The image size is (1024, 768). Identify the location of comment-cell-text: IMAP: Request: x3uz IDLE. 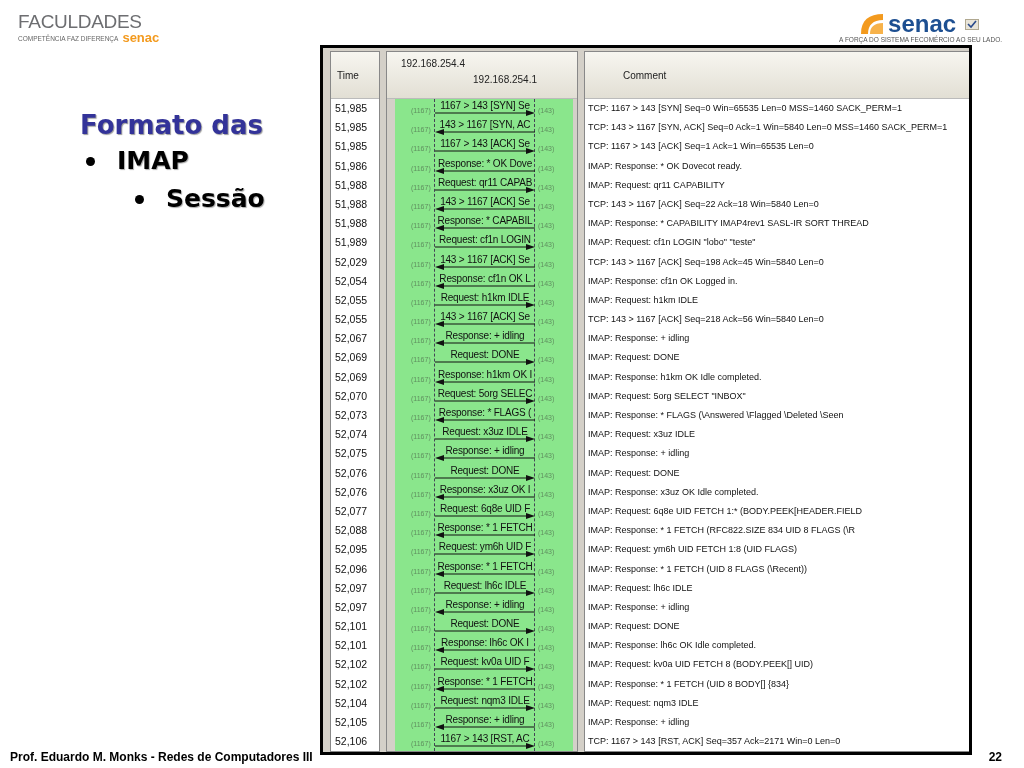
(642, 435).